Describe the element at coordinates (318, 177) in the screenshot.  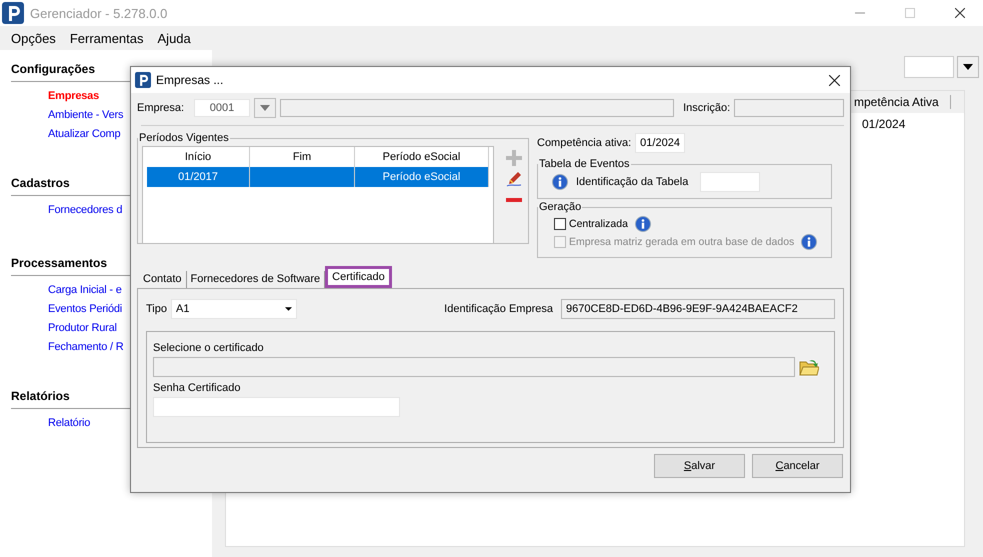
I see `period-row: 01/2017 Período eSocial` at that location.